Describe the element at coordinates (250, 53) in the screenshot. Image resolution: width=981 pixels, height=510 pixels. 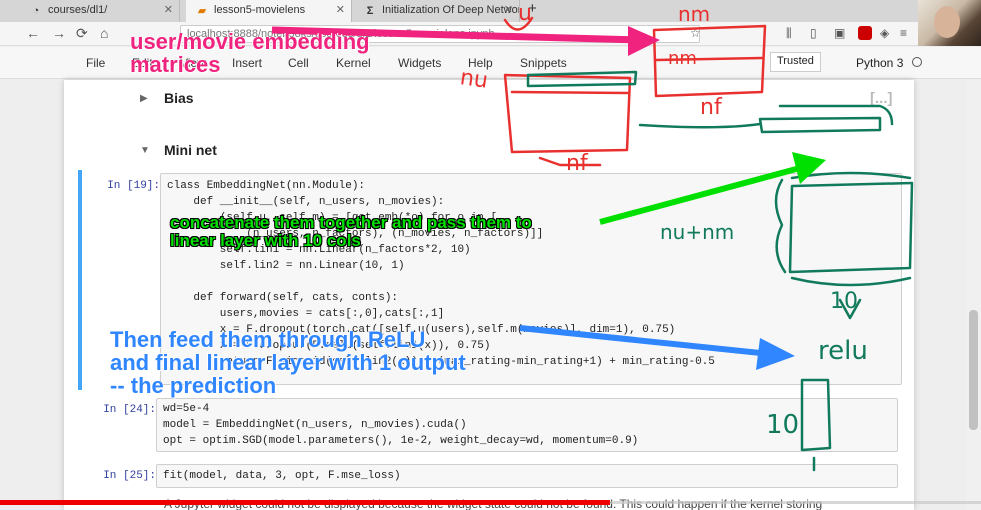
I see `annotation-embedding-matrices: user/movie embedding matrices` at that location.